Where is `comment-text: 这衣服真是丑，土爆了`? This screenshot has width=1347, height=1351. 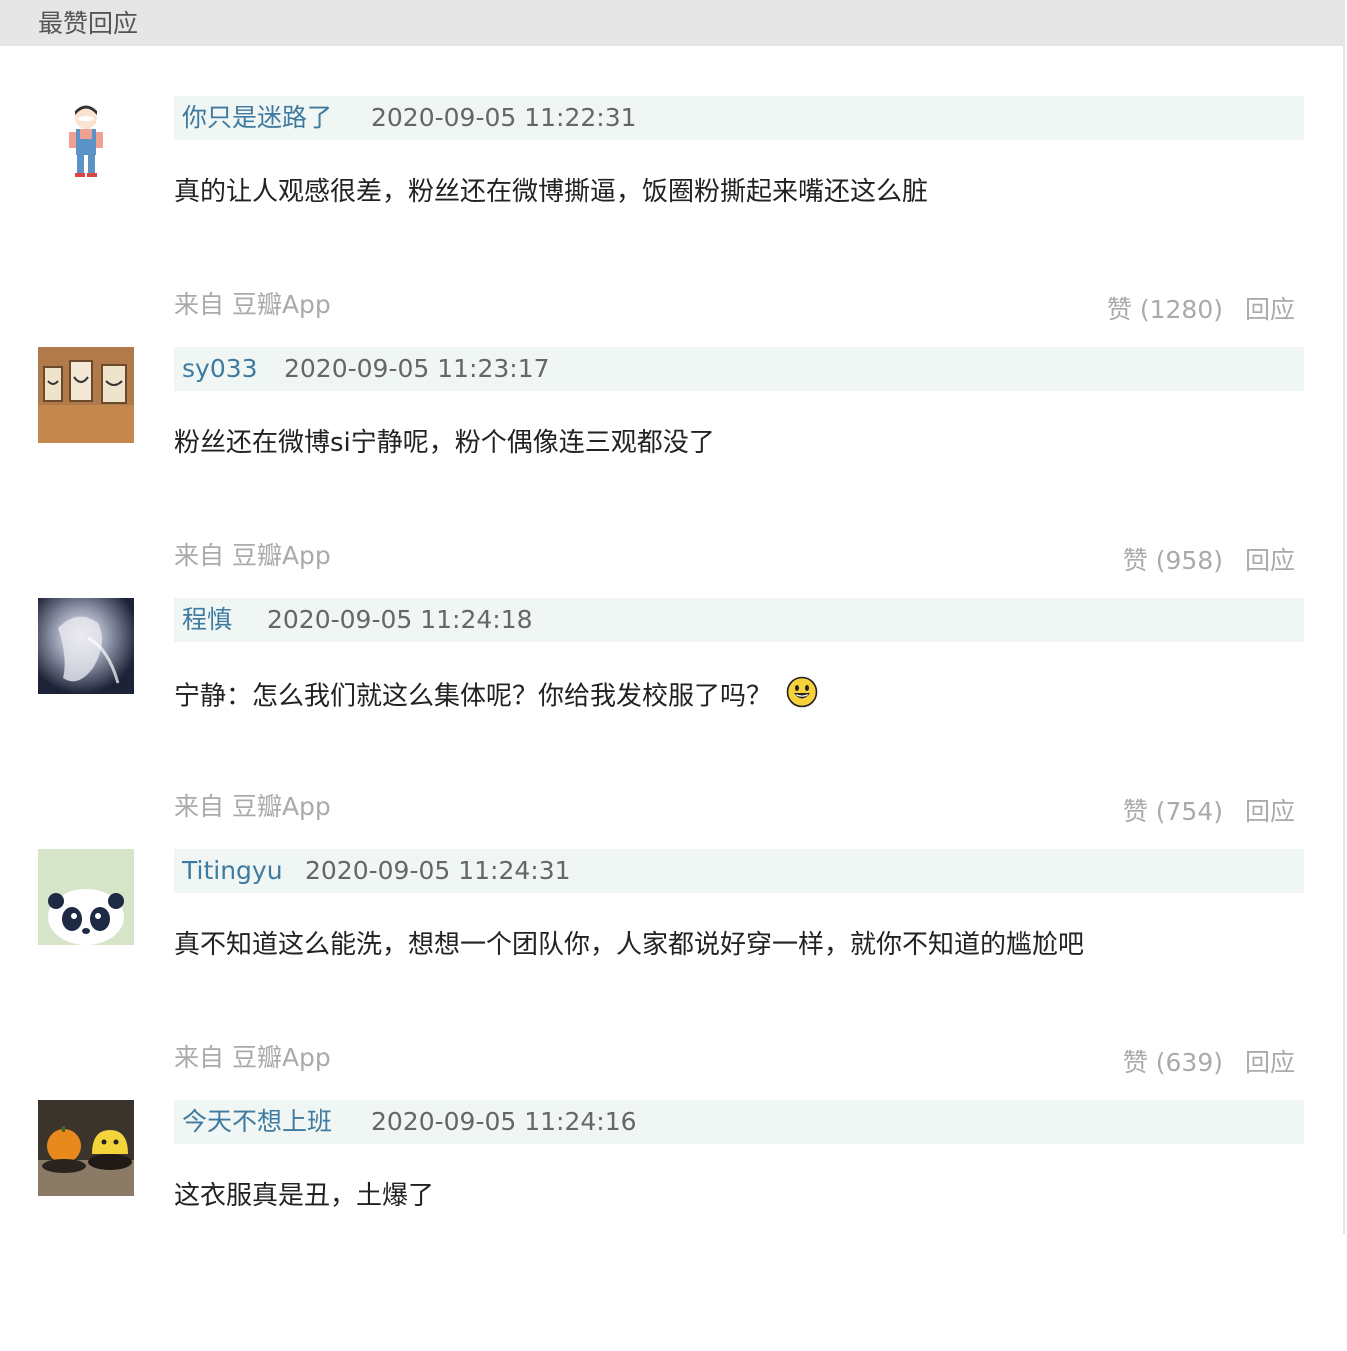
comment-text: 这衣服真是丑，土爆了 is located at coordinates (304, 1196).